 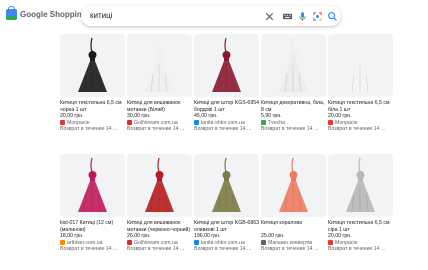 I want to click on product-title: Китиця текстильна 6,5 см чорна 1 шт, so click(x=92, y=106).